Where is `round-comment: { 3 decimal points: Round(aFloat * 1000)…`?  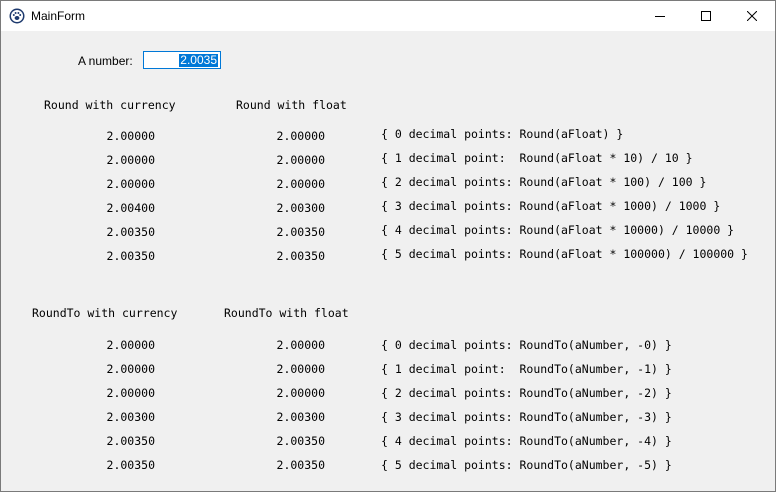
round-comment: { 3 decimal points: Round(aFloat * 1000)… is located at coordinates (551, 206).